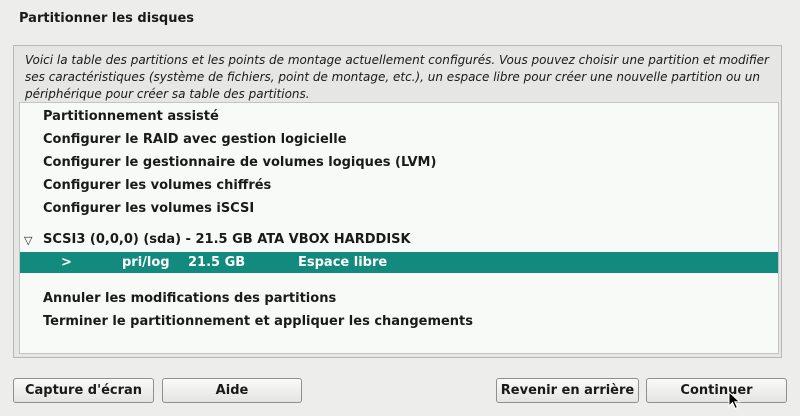 This screenshot has height=416, width=800. I want to click on triangle-down-icon: ▽, so click(28, 241).